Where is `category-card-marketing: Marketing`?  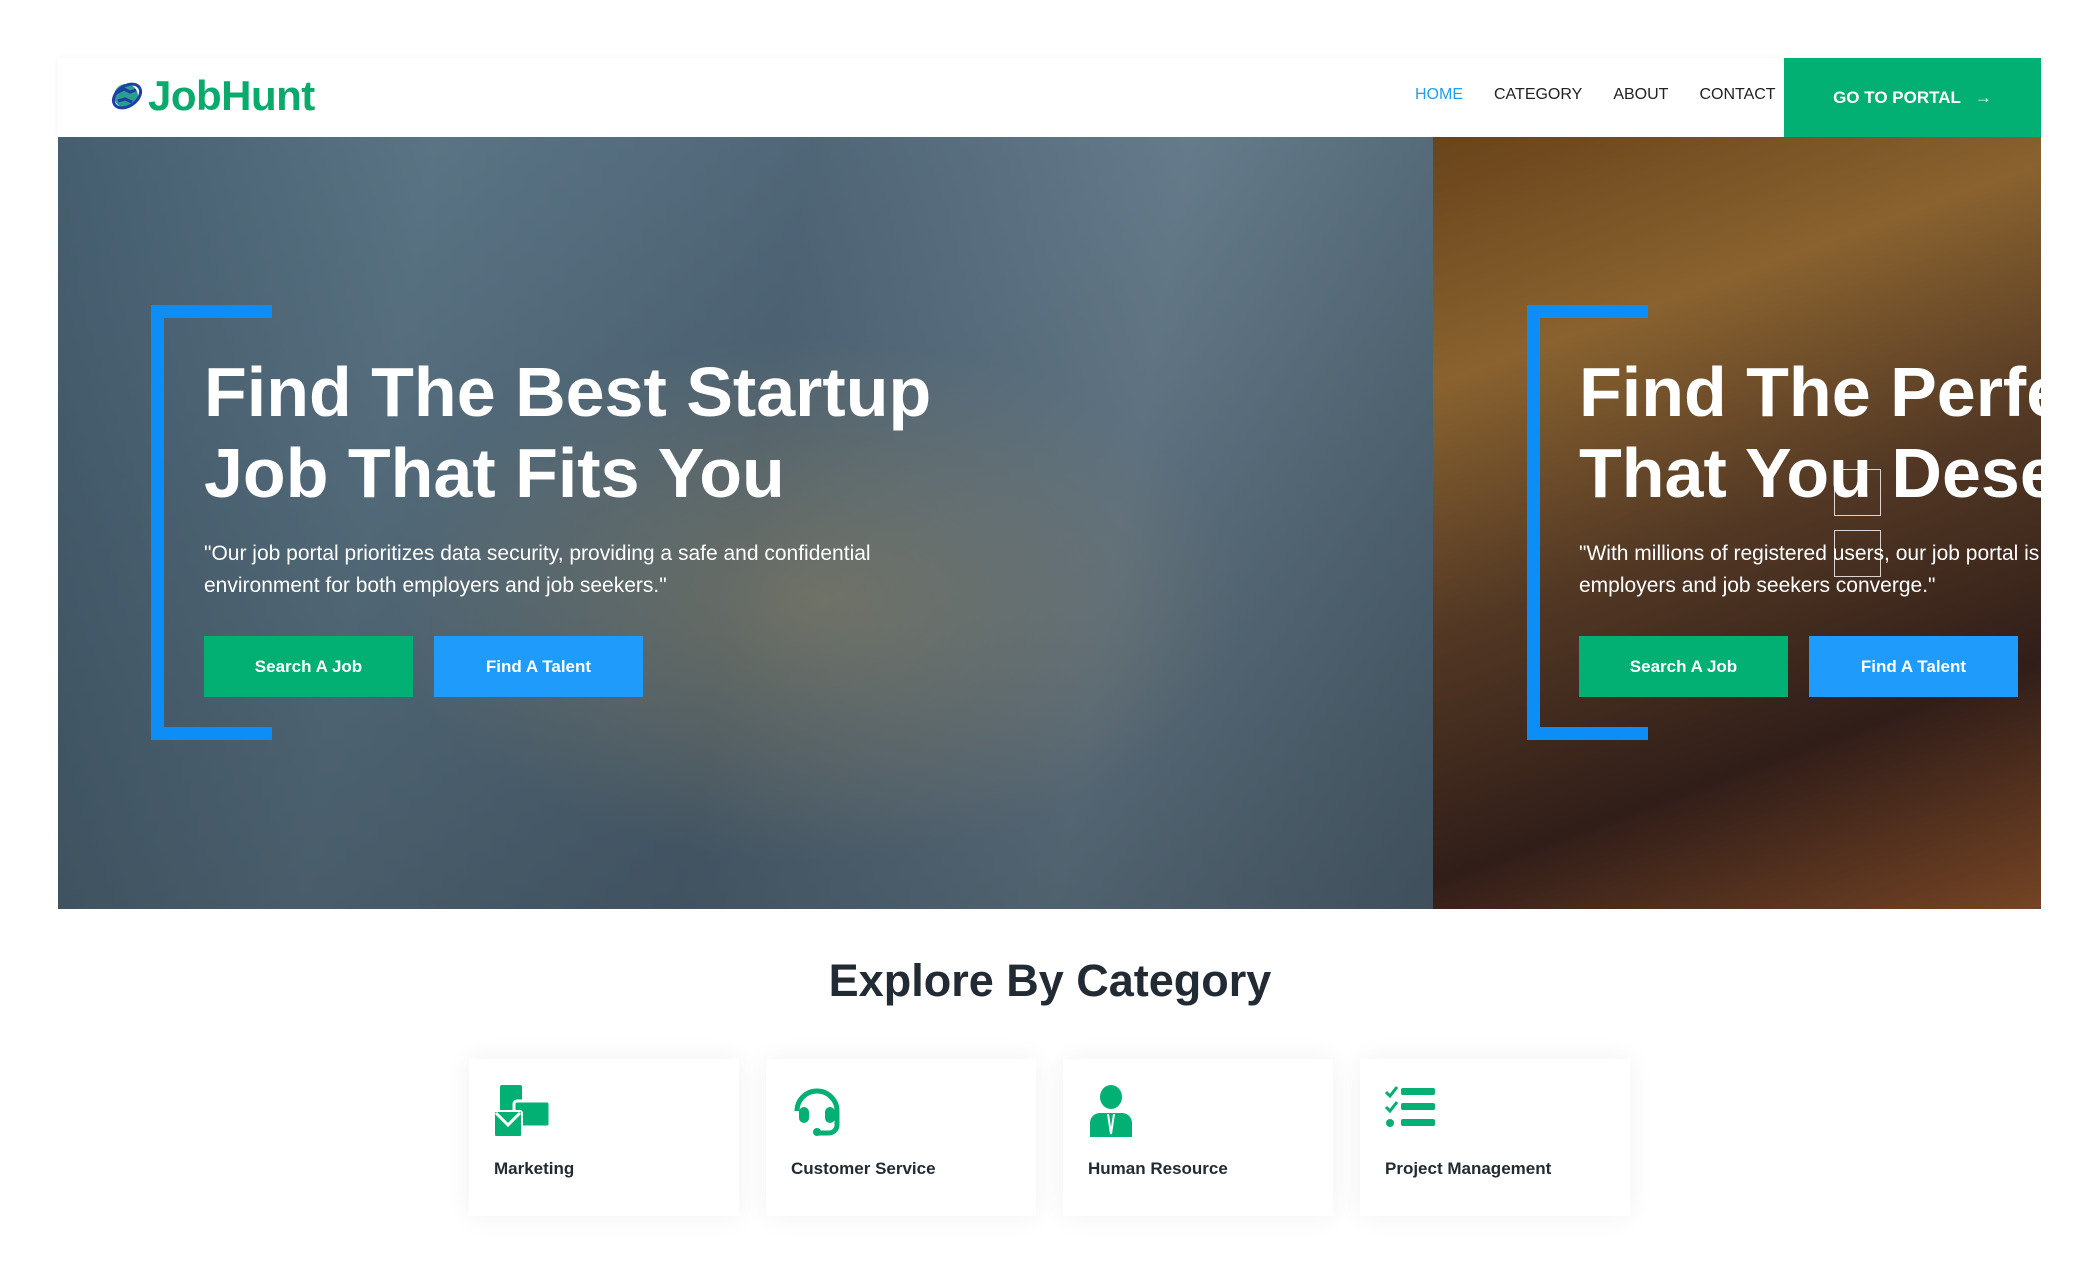 category-card-marketing: Marketing is located at coordinates (604, 1137).